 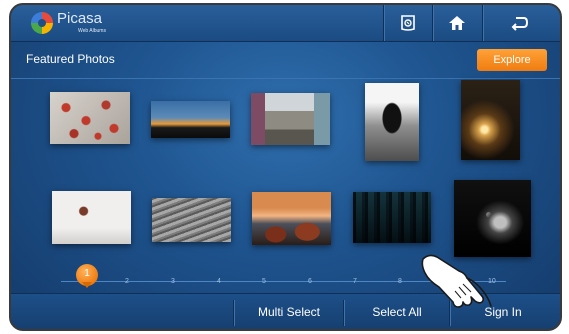 What do you see at coordinates (392, 217) in the screenshot?
I see `misty-forest-photo` at bounding box center [392, 217].